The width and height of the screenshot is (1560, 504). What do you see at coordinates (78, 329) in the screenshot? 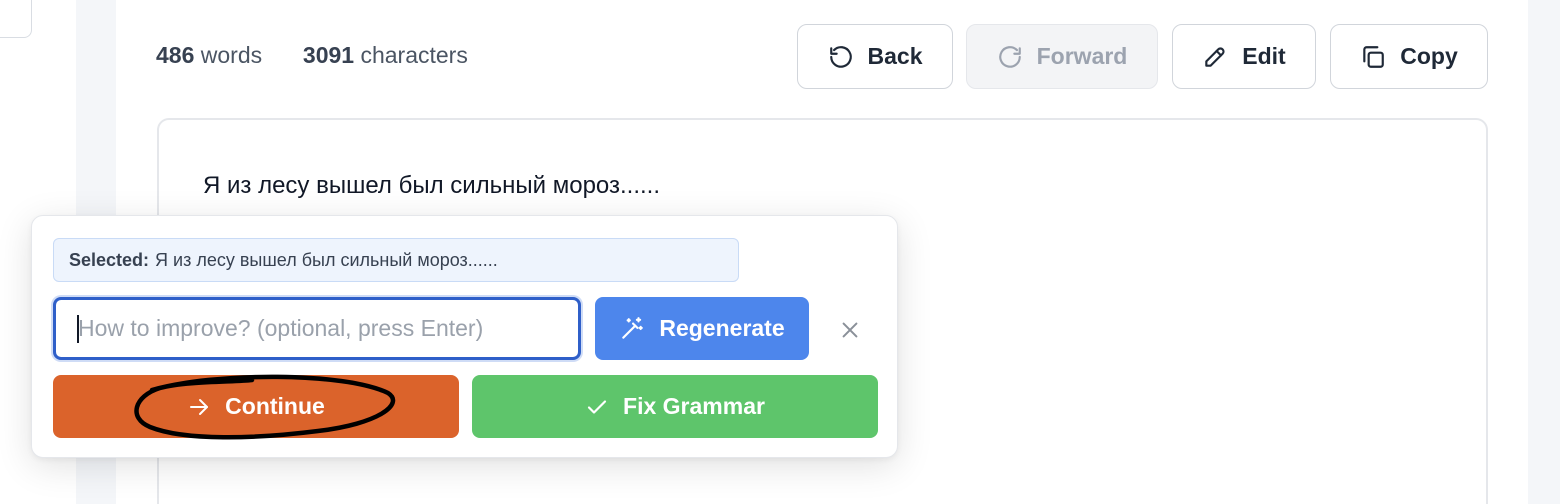
I see `text-cursor` at bounding box center [78, 329].